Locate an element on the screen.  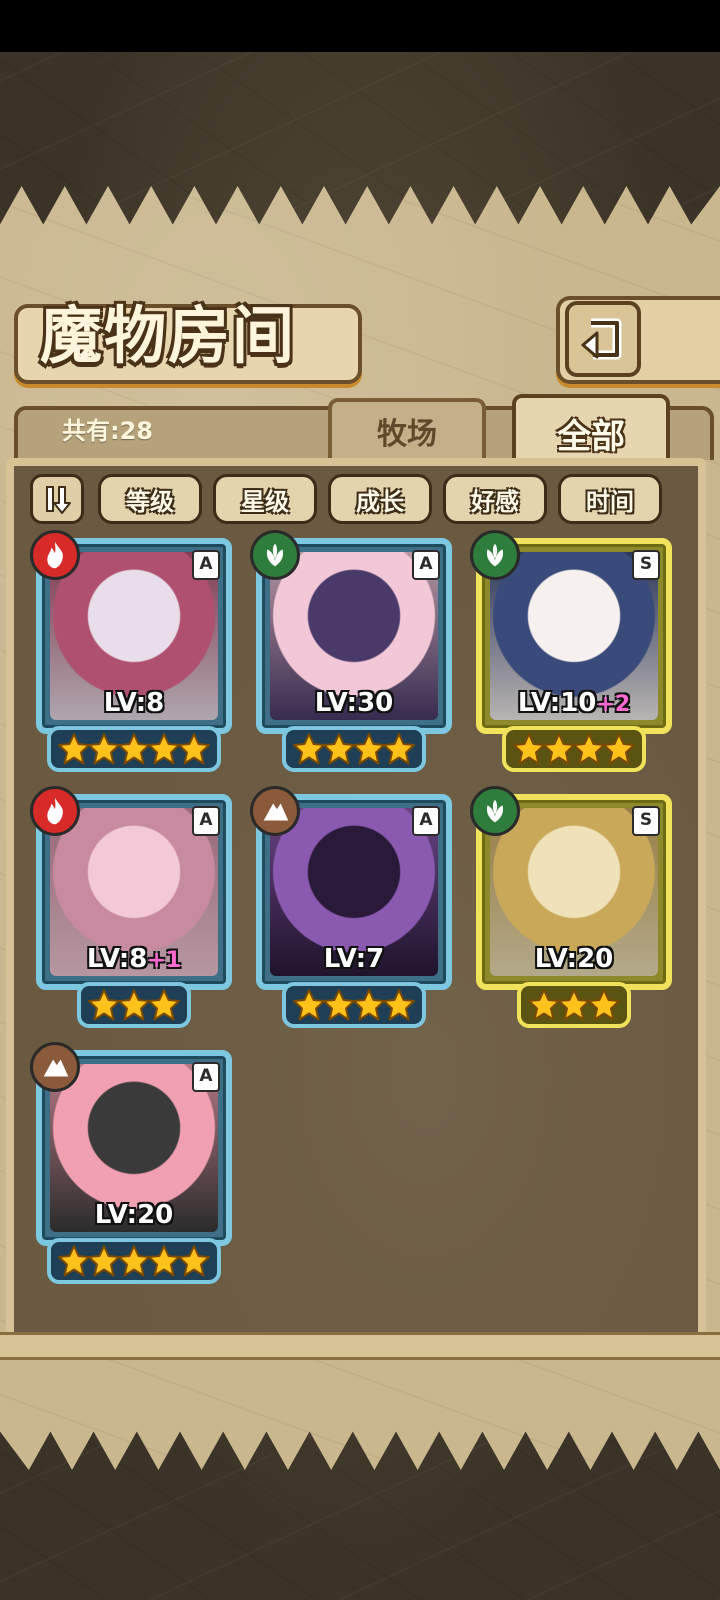
monster-count: 共有:28 is located at coordinates (107, 431).